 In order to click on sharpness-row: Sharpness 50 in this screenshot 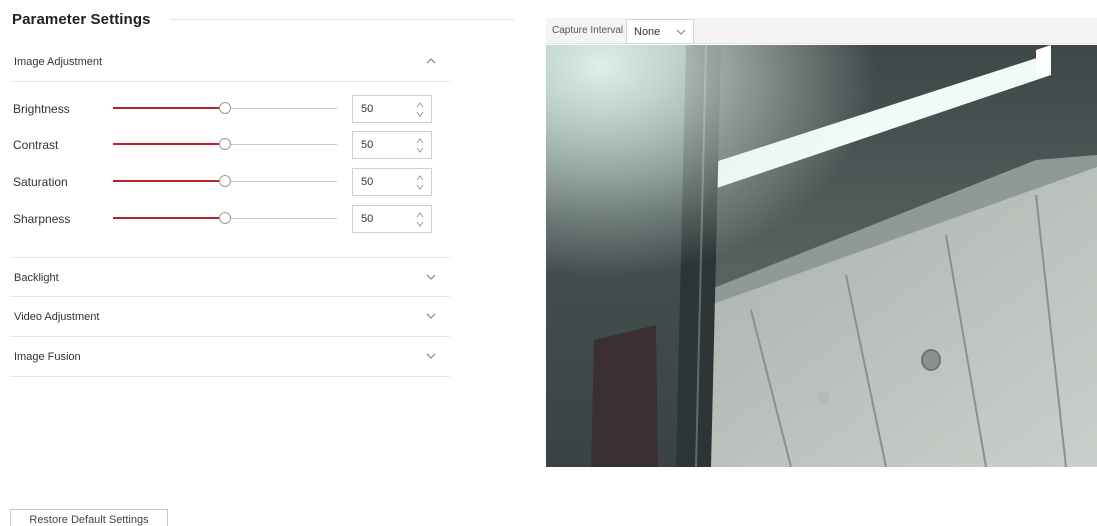, I will do `click(230, 219)`.